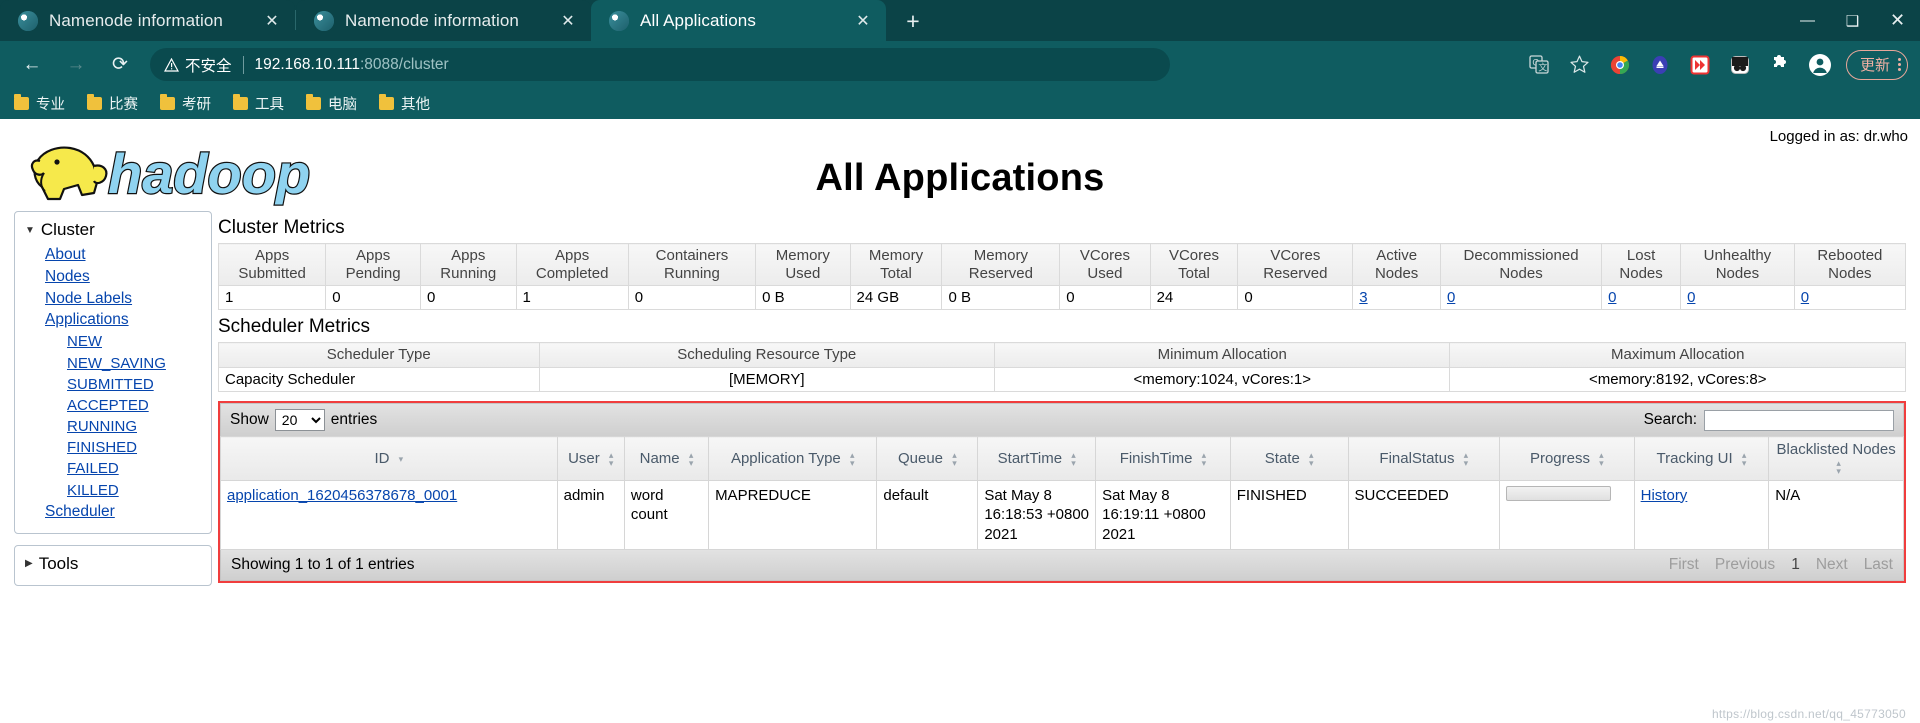 Image resolution: width=1920 pixels, height=723 pixels. What do you see at coordinates (1521, 298) in the screenshot?
I see `val-decommissioned-nodes: 0` at bounding box center [1521, 298].